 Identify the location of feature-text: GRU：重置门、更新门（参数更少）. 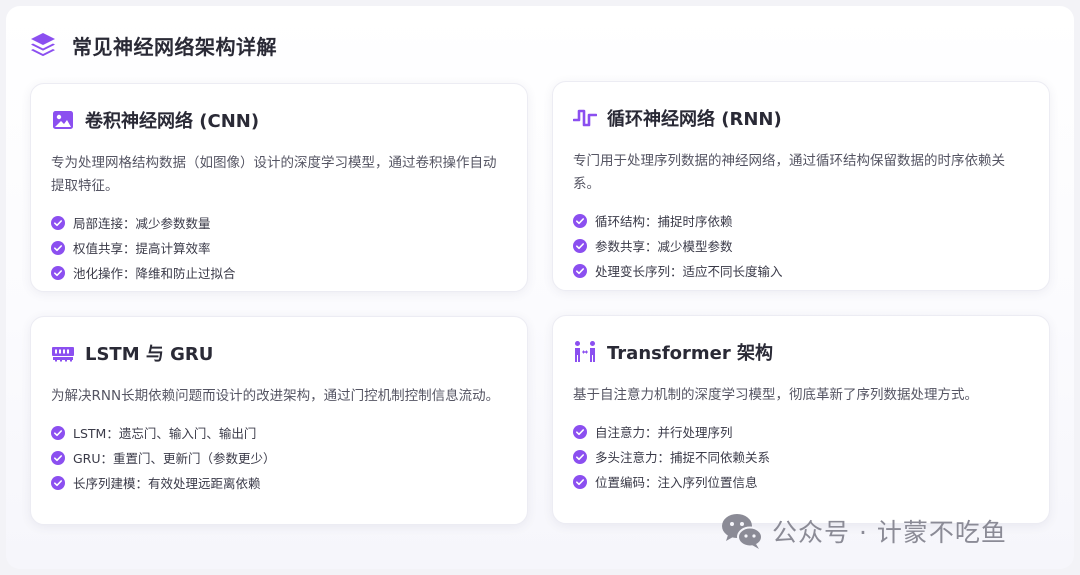
(174, 458).